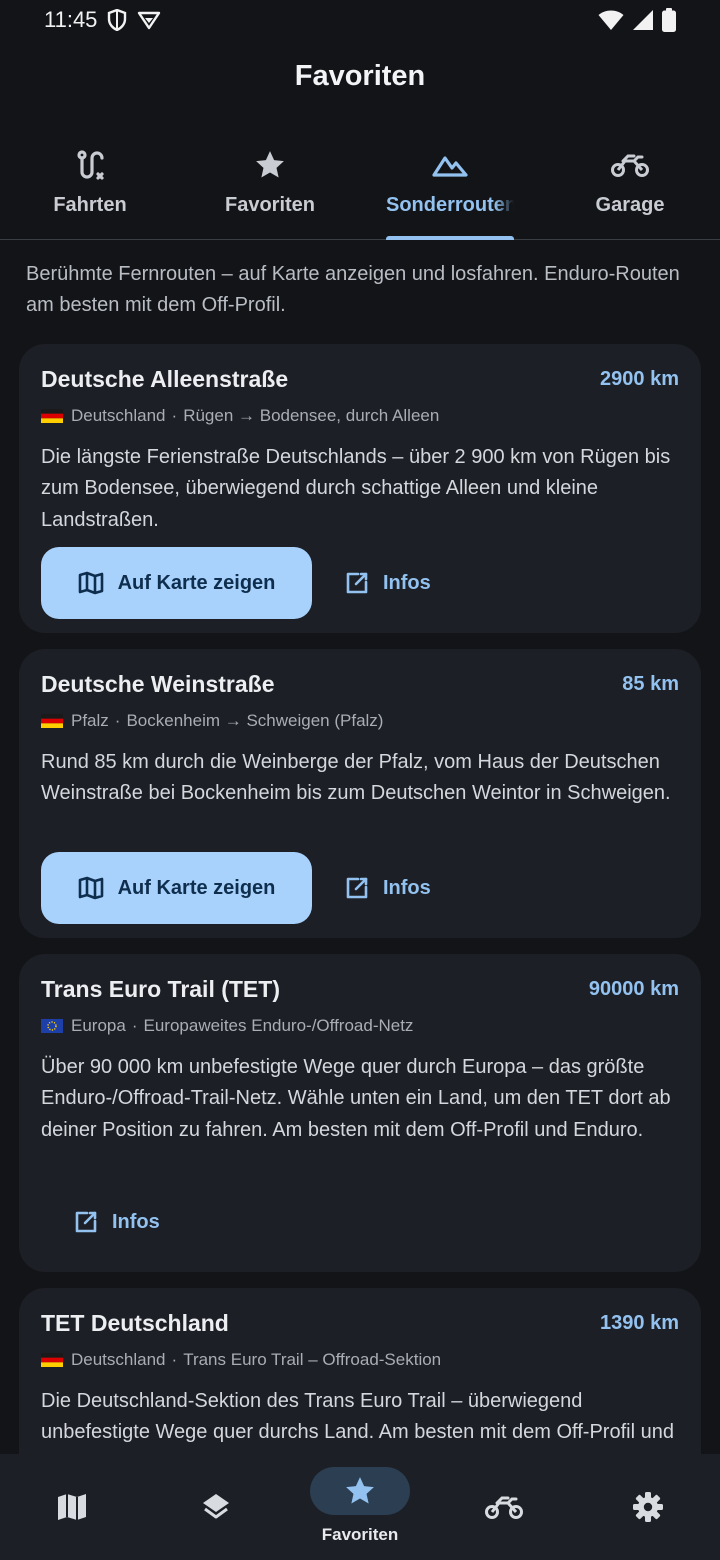 The image size is (720, 1560). What do you see at coordinates (90, 165) in the screenshot?
I see `route-icon` at bounding box center [90, 165].